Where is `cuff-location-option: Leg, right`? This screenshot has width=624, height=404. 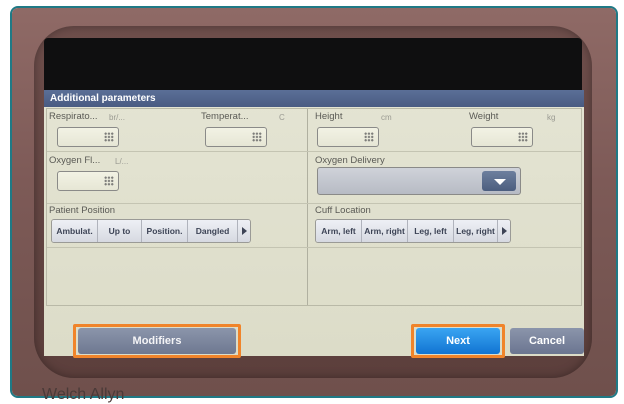 cuff-location-option: Leg, right is located at coordinates (476, 231).